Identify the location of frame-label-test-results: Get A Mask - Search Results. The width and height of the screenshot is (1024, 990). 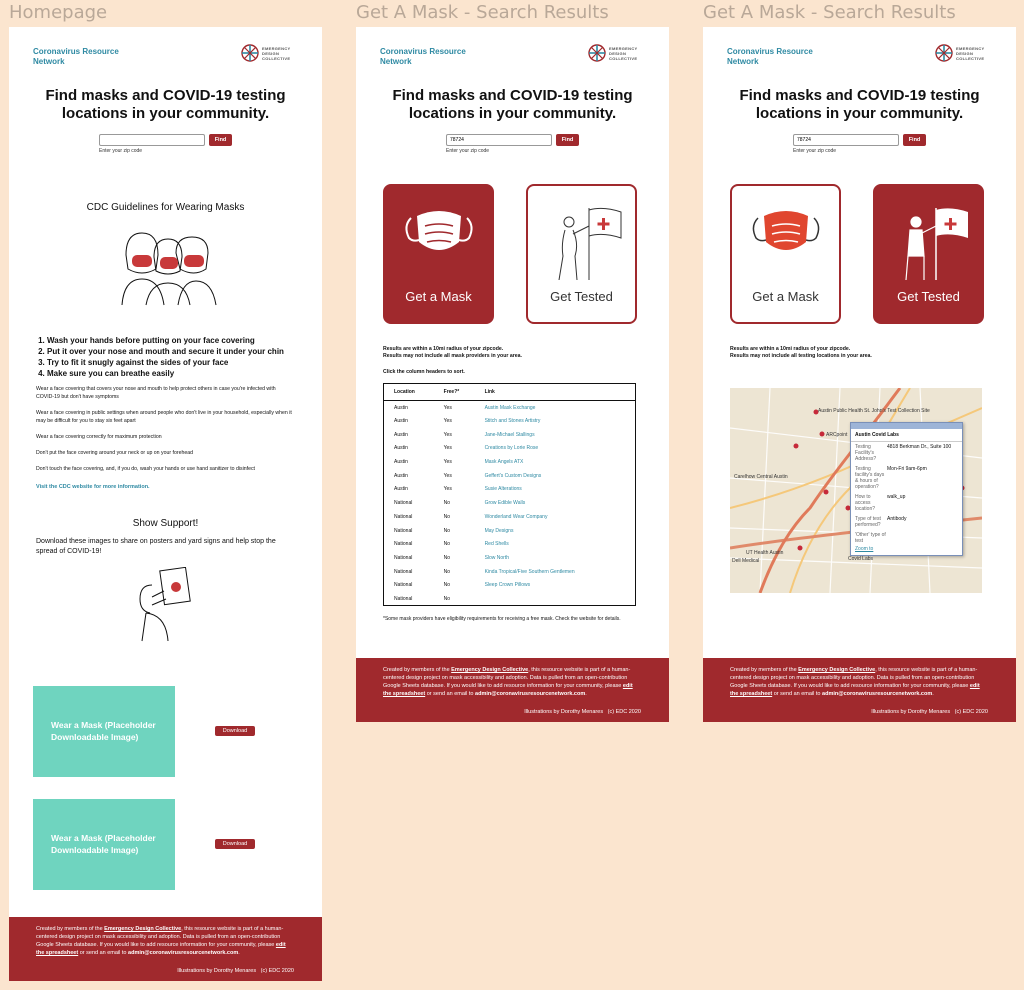
(829, 12).